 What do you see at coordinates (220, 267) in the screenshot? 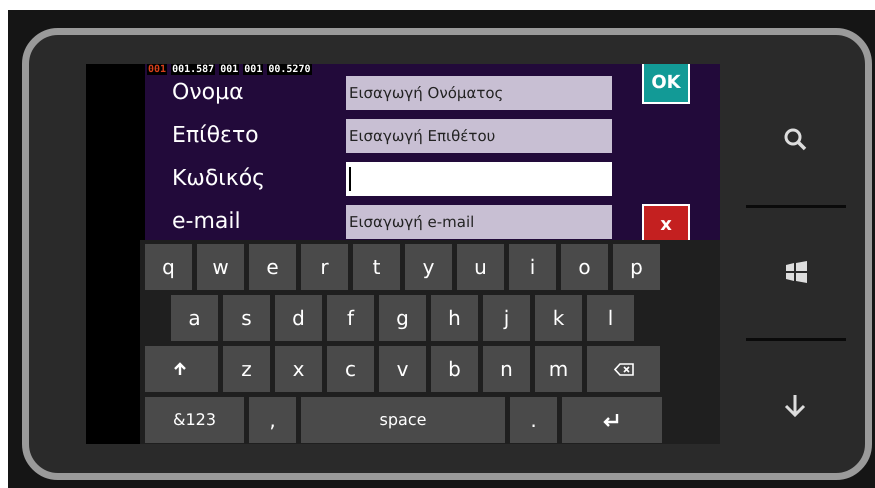
I see `keyboard-key: w` at bounding box center [220, 267].